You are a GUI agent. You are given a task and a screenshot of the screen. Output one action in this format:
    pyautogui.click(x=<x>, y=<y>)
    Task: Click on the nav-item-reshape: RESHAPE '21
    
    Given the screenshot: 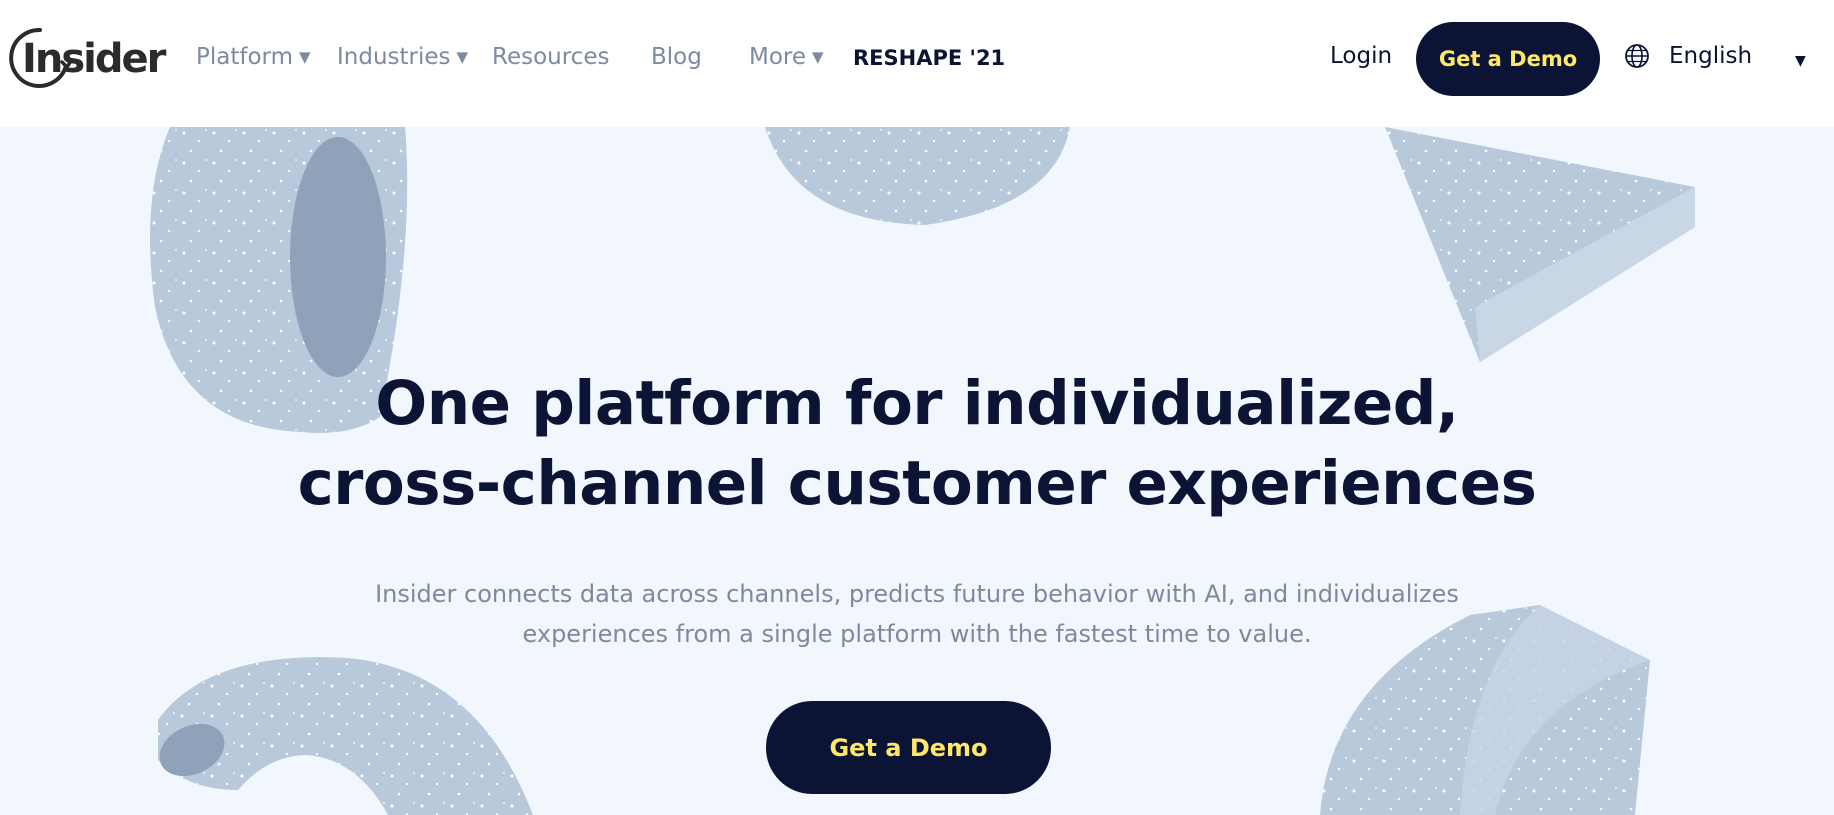 What is the action you would take?
    pyautogui.click(x=929, y=58)
    